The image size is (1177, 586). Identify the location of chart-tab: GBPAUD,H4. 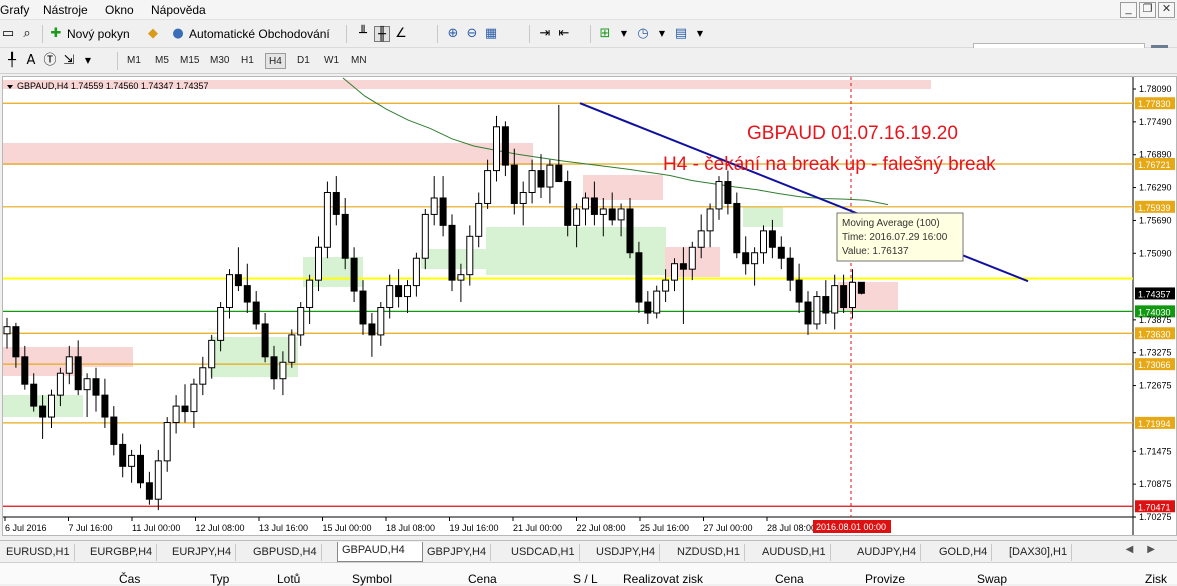
(380, 552).